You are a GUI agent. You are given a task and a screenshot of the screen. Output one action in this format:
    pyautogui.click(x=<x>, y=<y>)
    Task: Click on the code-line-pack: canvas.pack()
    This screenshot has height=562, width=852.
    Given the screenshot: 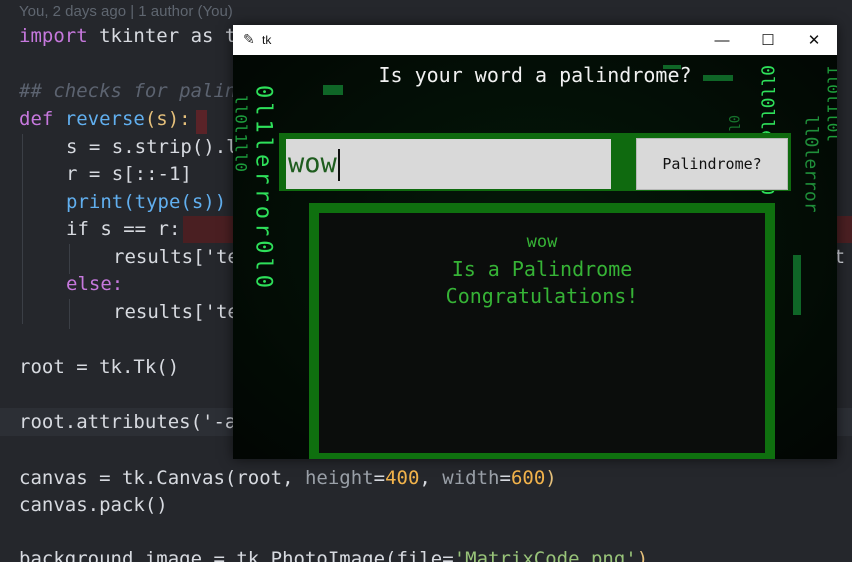 What is the action you would take?
    pyautogui.click(x=93, y=505)
    